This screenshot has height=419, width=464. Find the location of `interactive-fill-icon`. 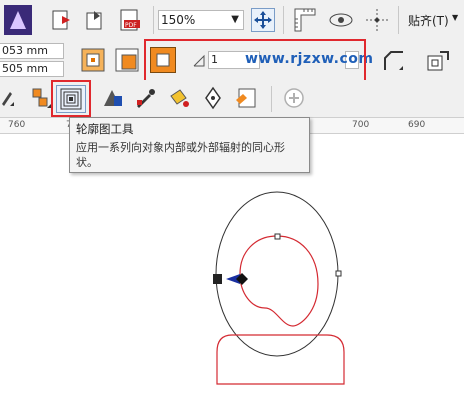

interactive-fill-icon is located at coordinates (246, 98).